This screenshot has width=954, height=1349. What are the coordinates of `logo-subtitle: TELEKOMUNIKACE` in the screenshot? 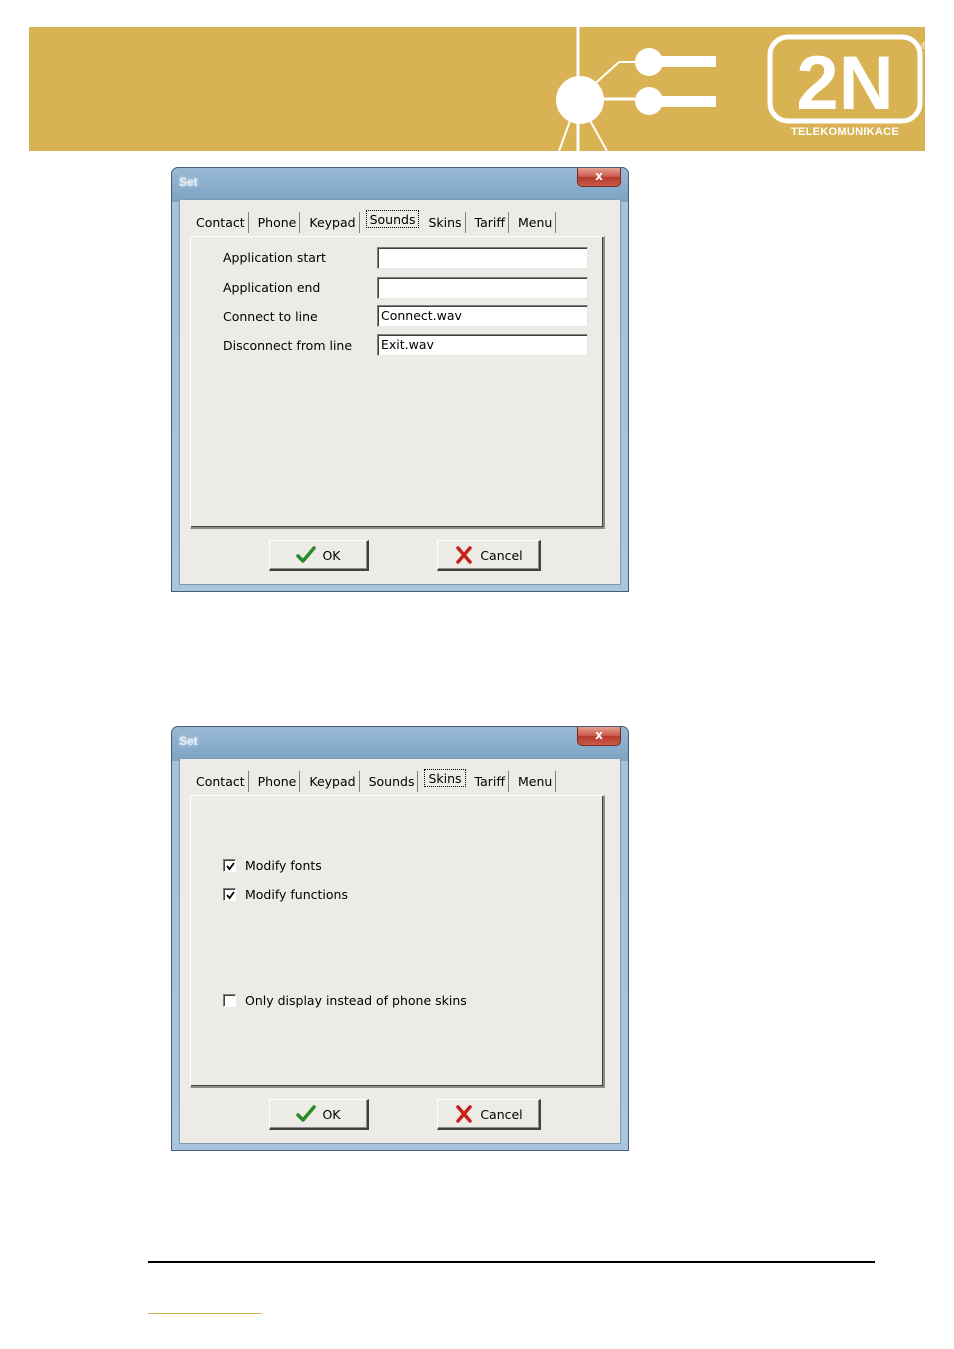 It's located at (845, 132).